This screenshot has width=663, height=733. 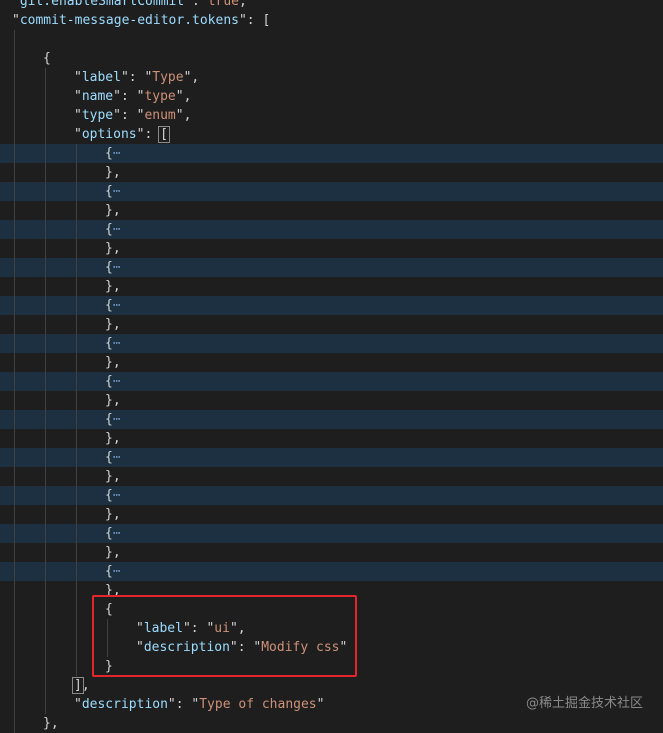 I want to click on code-line: "git.enableSmartCommit": true,, so click(x=331, y=5).